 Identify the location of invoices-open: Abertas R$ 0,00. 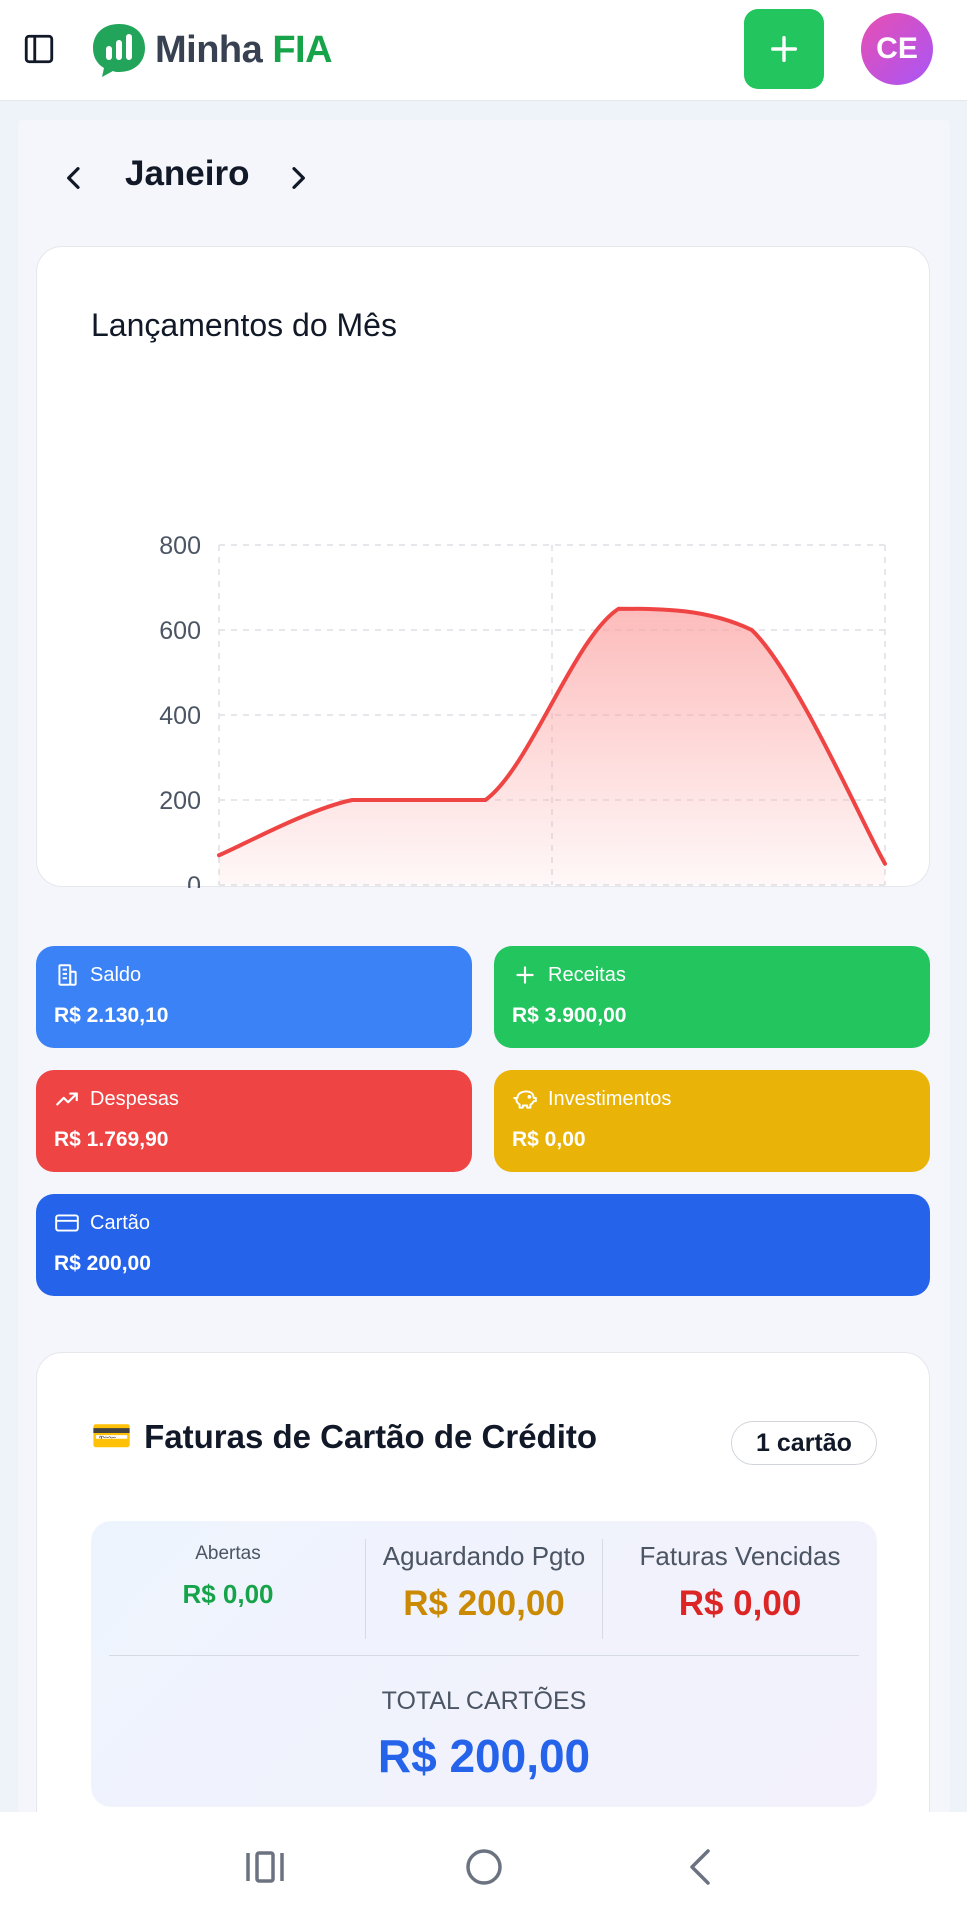
(228, 1589).